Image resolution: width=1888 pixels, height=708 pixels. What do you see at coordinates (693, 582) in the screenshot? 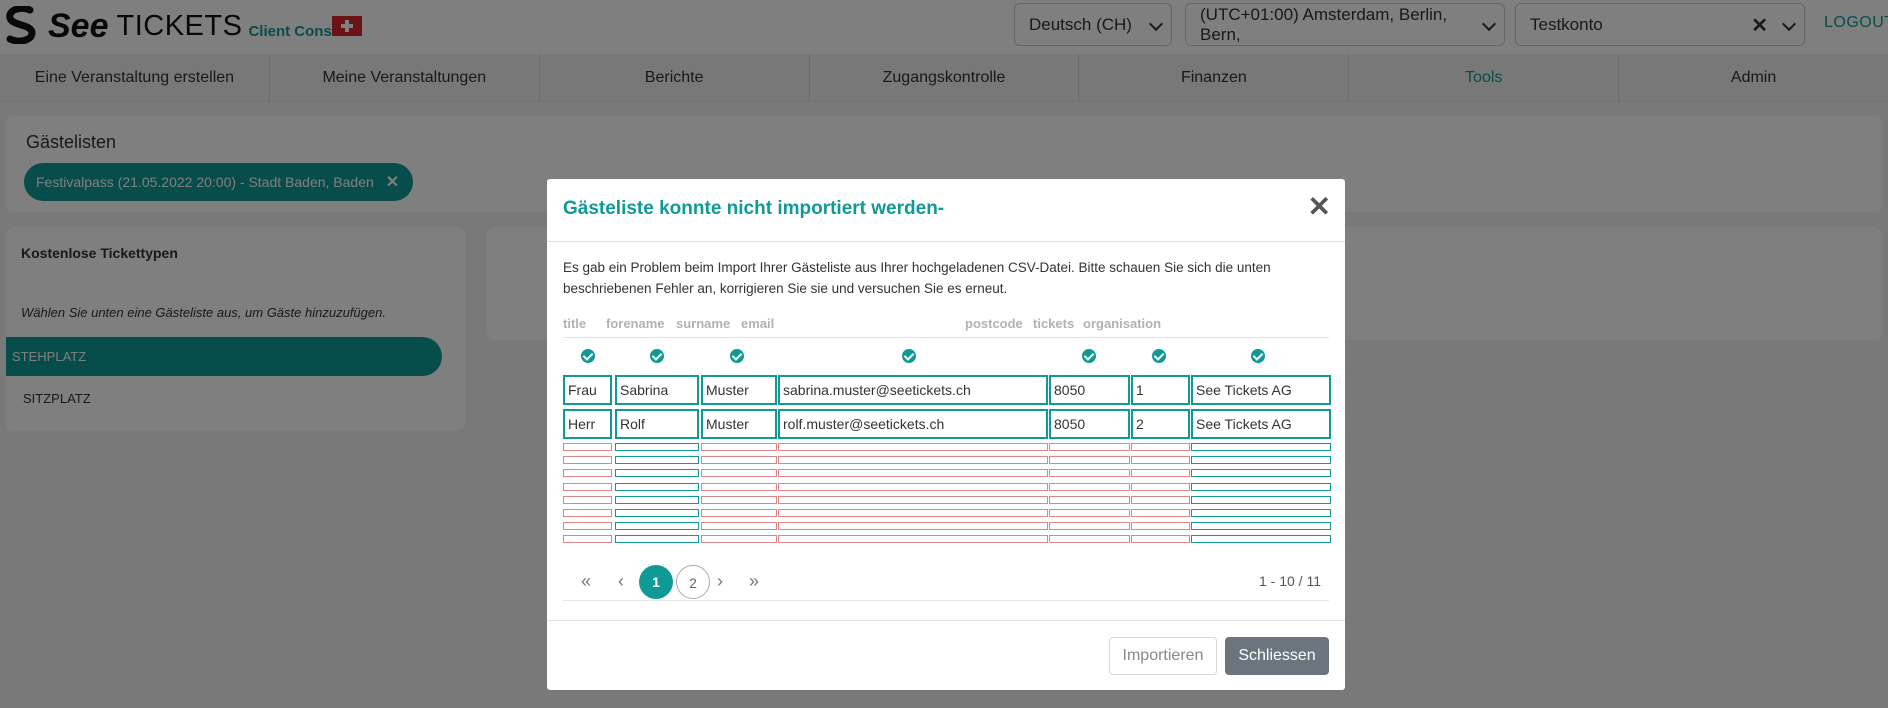
I see `page-button-2: 2` at bounding box center [693, 582].